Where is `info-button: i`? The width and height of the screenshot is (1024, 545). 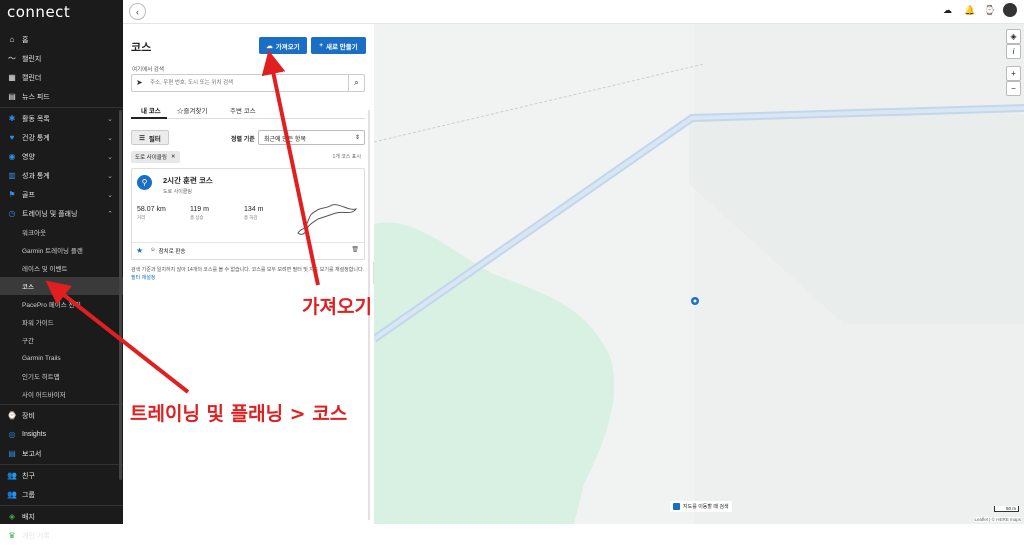
info-button: i is located at coordinates (1013, 51).